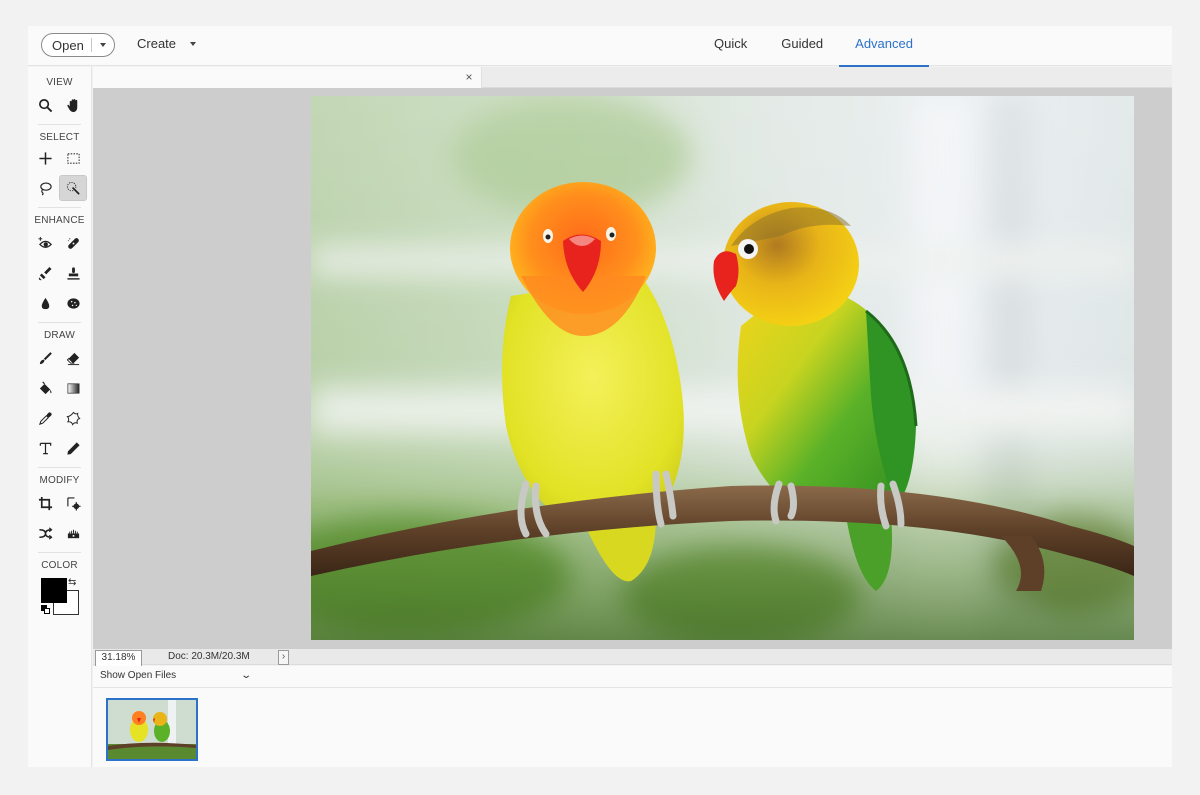 The height and width of the screenshot is (795, 1200). I want to click on default-colors-icon, so click(46, 610).